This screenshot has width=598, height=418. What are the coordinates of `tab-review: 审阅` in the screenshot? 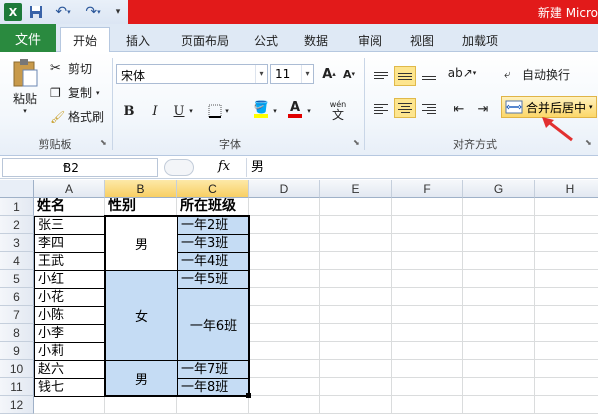 It's located at (370, 40).